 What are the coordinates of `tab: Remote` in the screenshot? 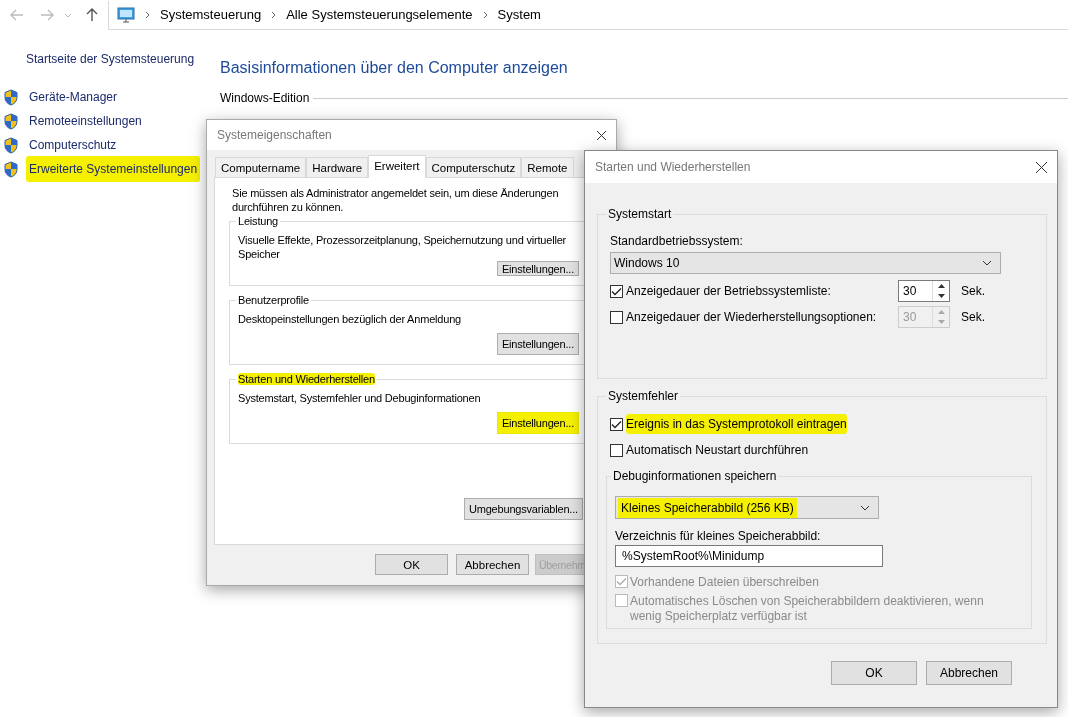 It's located at (547, 167).